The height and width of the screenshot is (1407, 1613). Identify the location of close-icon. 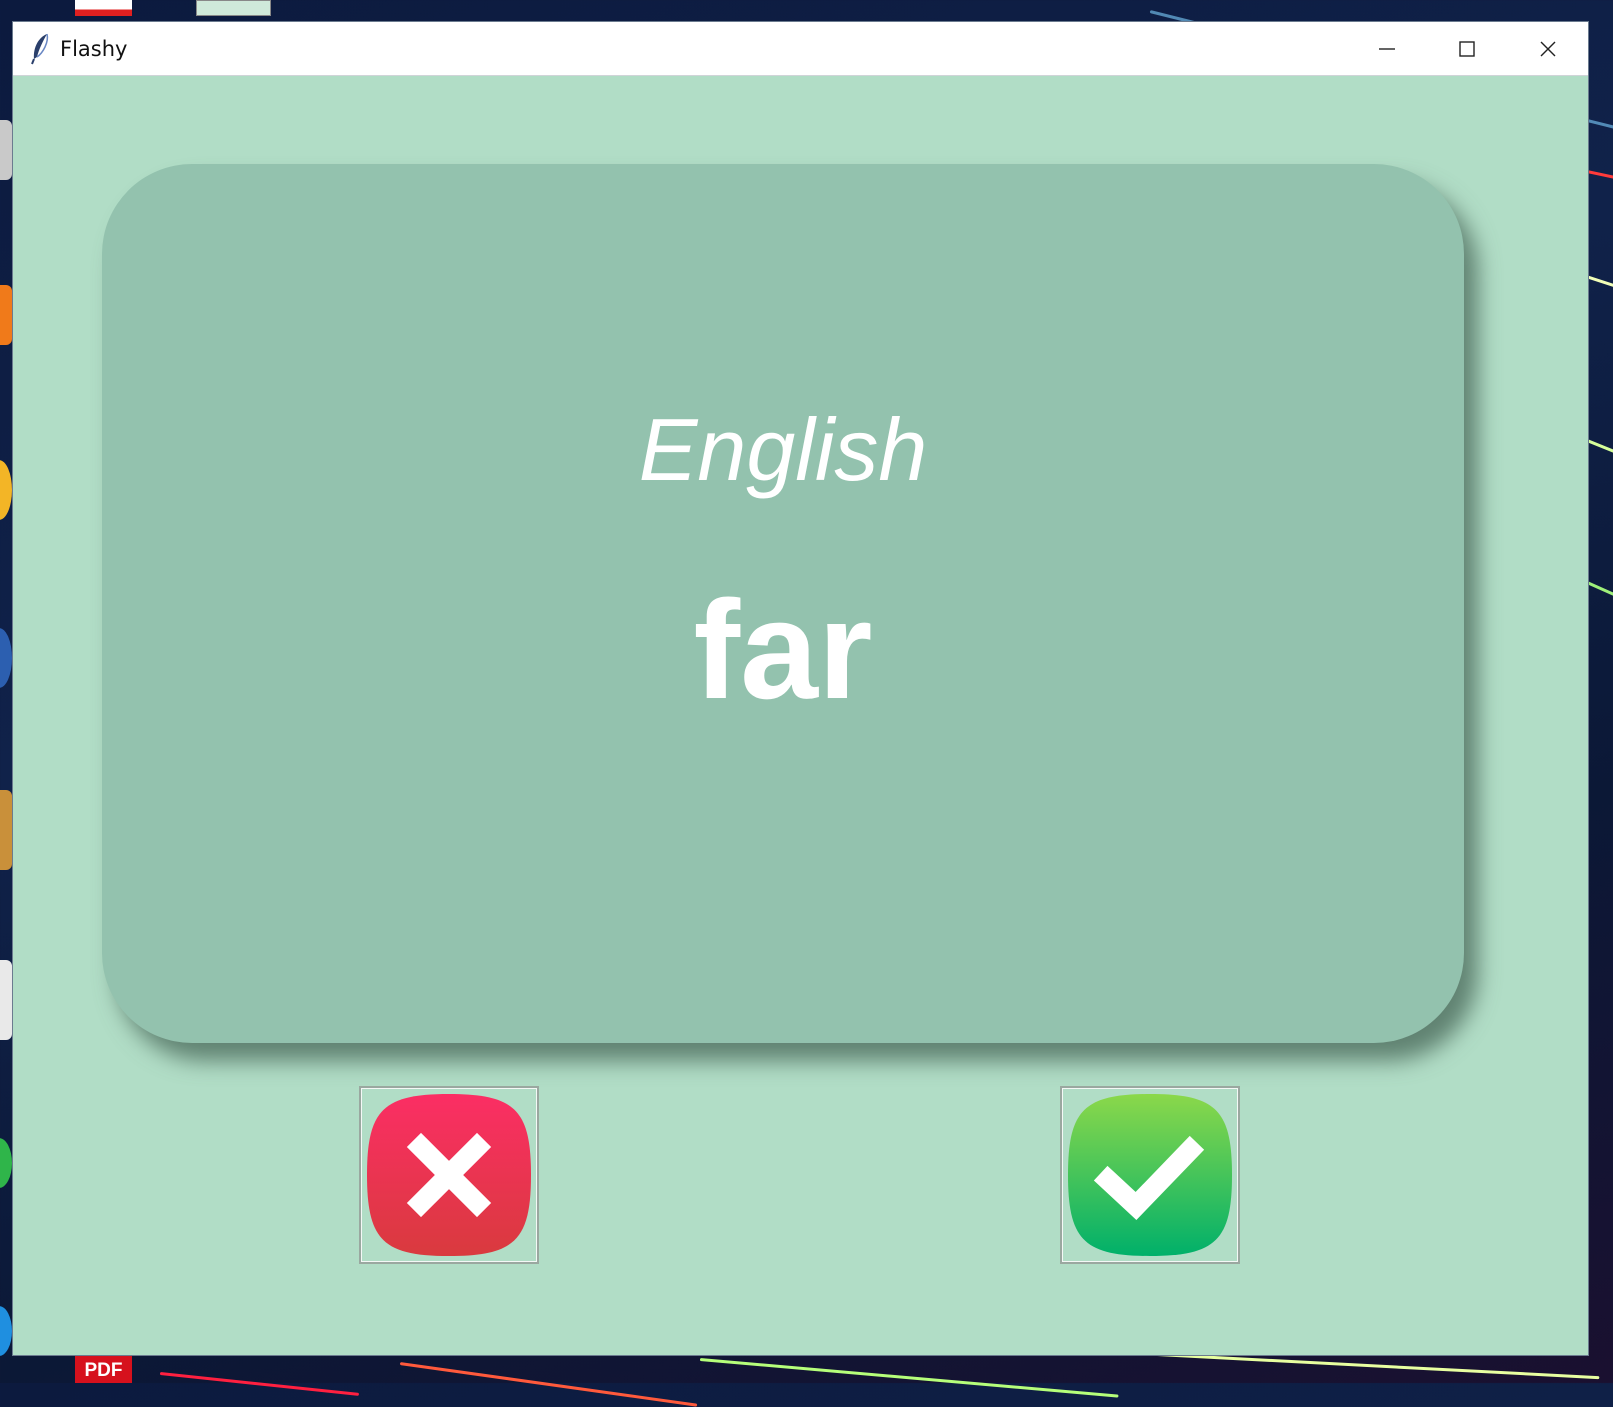
(1548, 49).